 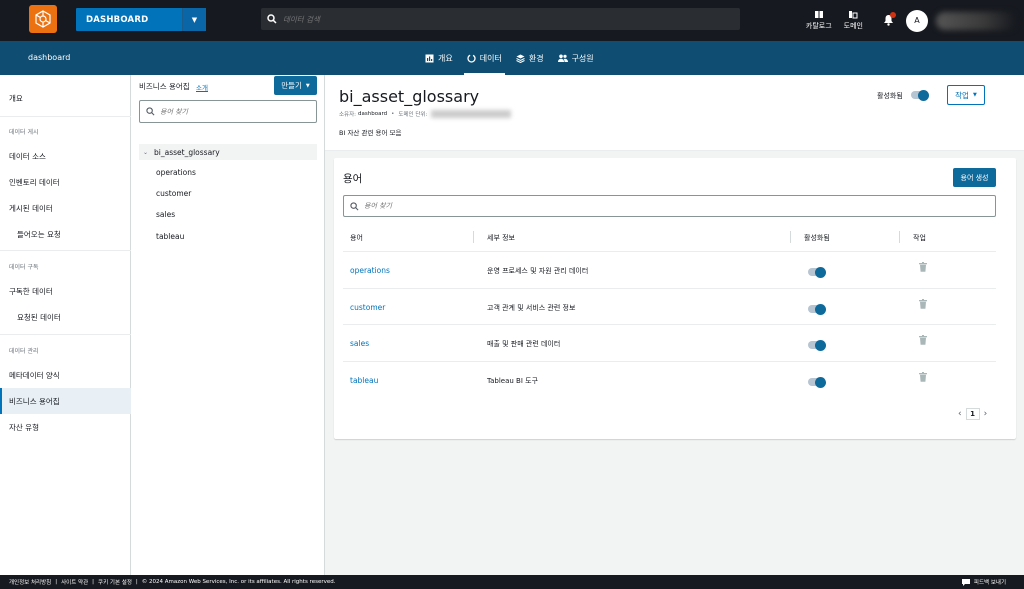 I want to click on nav-divider, so click(x=65, y=250).